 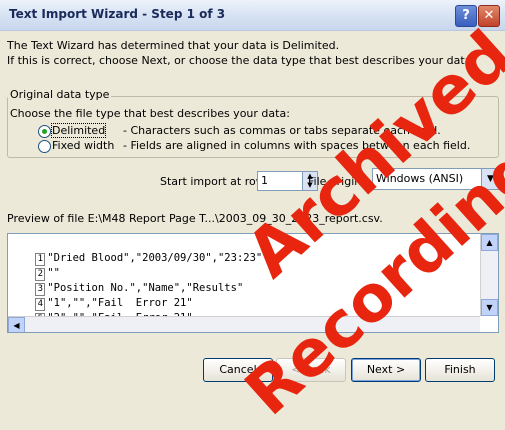 I want to click on preview-row-text: "Dried Blood","2003/09/30","23:23", so click(x=155, y=258).